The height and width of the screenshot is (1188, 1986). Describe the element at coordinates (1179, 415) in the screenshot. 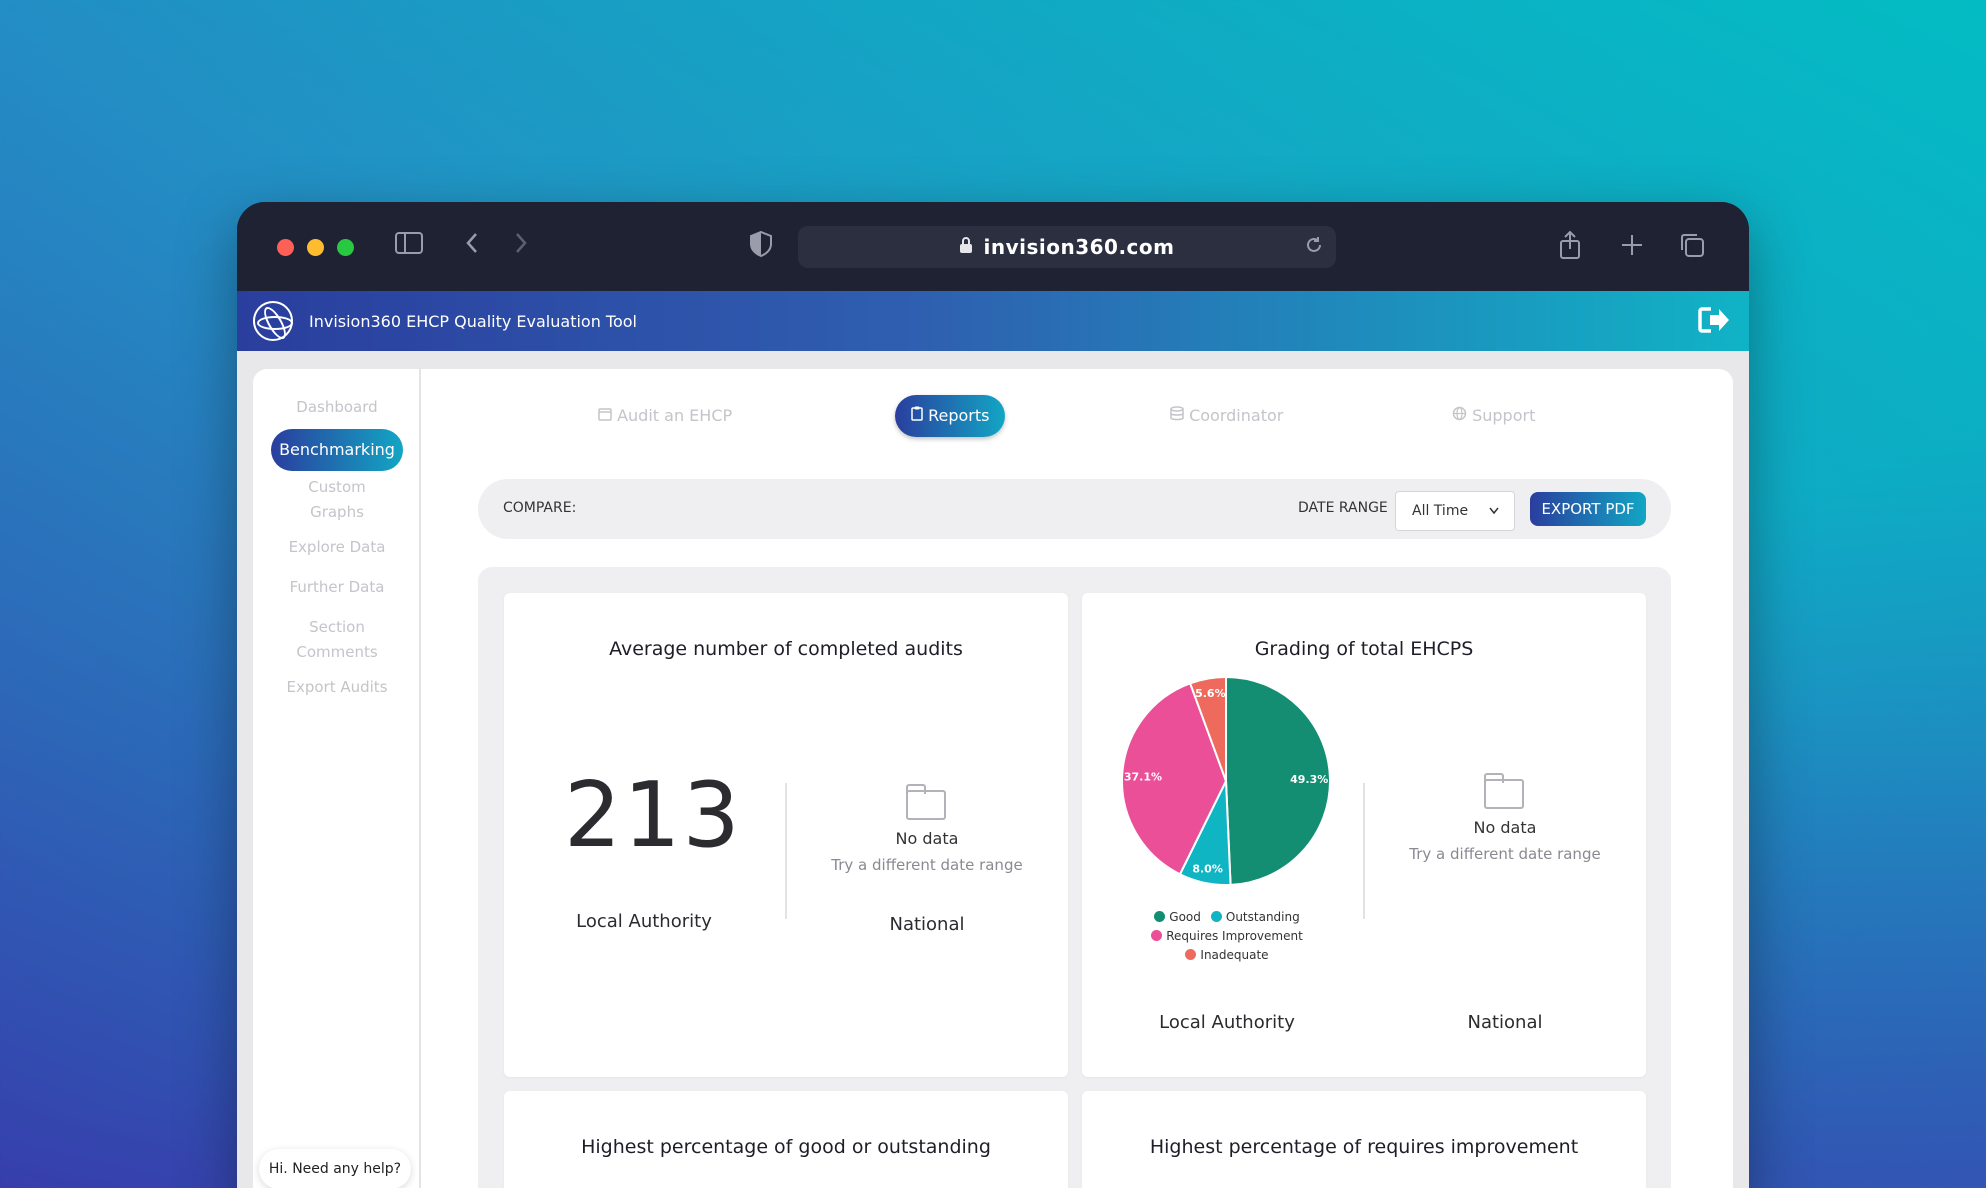

I see `database-icon` at that location.